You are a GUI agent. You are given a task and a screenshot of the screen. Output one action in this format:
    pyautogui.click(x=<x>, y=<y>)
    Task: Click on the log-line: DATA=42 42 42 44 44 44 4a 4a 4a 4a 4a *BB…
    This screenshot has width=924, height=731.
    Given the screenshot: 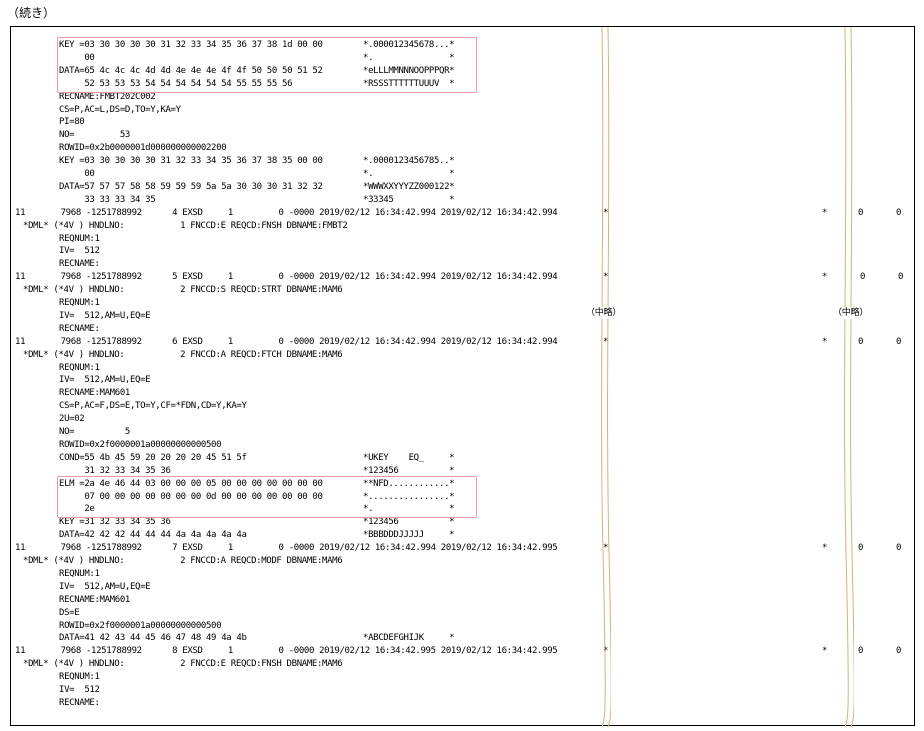 What is the action you would take?
    pyautogui.click(x=463, y=535)
    